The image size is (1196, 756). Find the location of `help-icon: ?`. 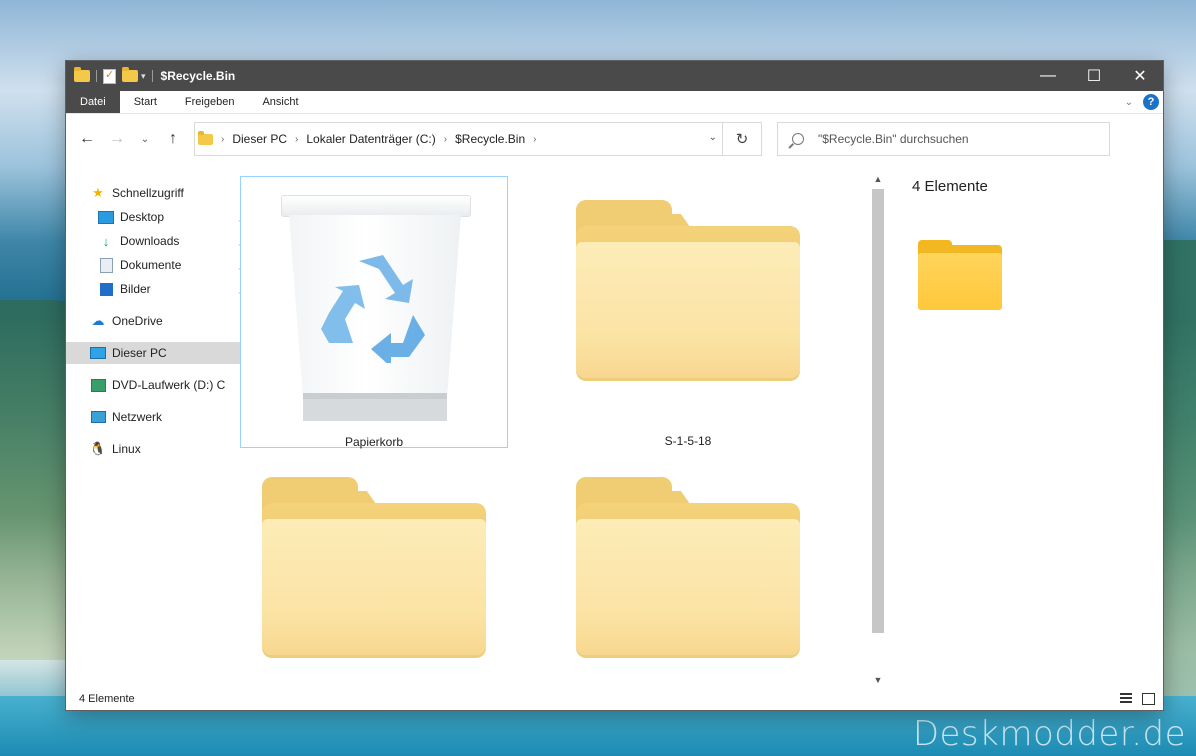

help-icon: ? is located at coordinates (1151, 102).